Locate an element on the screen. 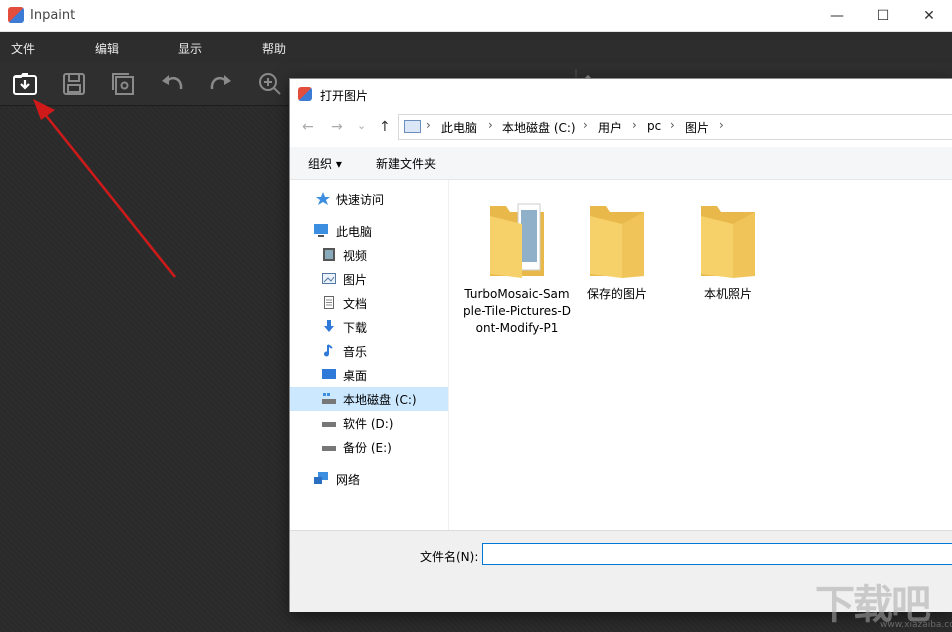 The image size is (952, 632). nav-label: 此电脑 is located at coordinates (354, 232).